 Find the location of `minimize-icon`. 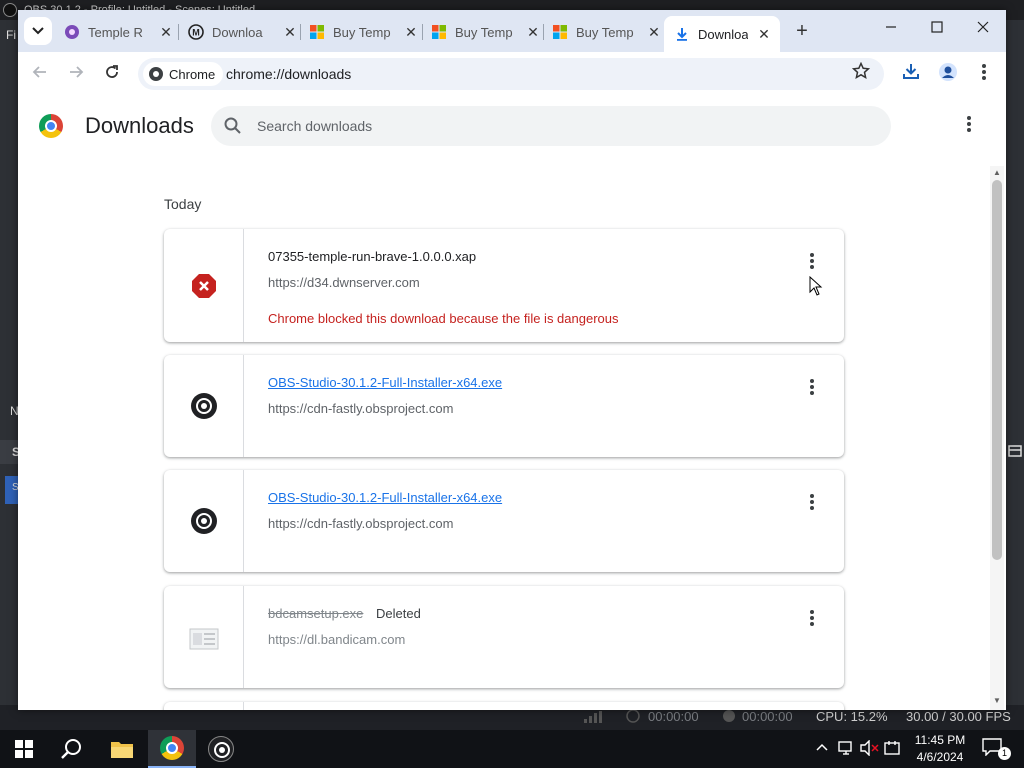

minimize-icon is located at coordinates (891, 27).